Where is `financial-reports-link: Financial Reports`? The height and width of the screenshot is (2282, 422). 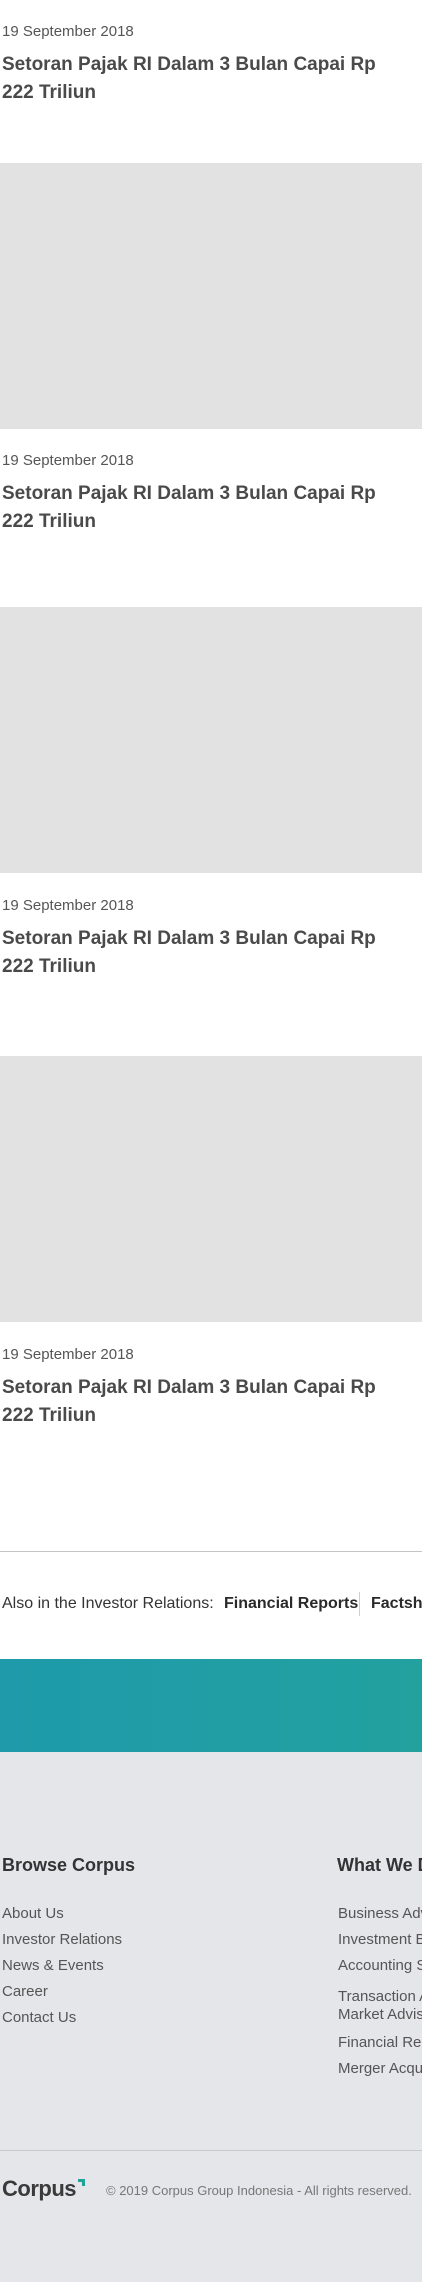 financial-reports-link: Financial Reports is located at coordinates (291, 1604).